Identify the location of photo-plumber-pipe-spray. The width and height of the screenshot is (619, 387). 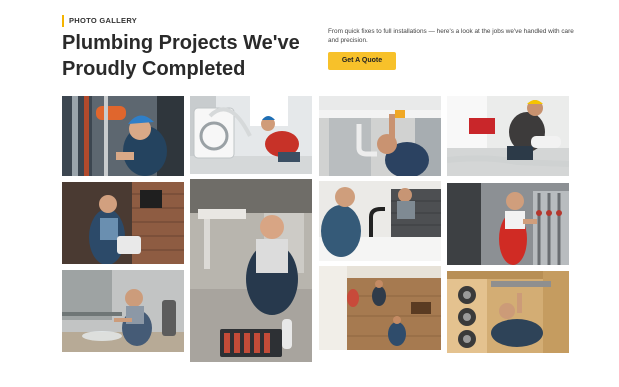
(123, 311).